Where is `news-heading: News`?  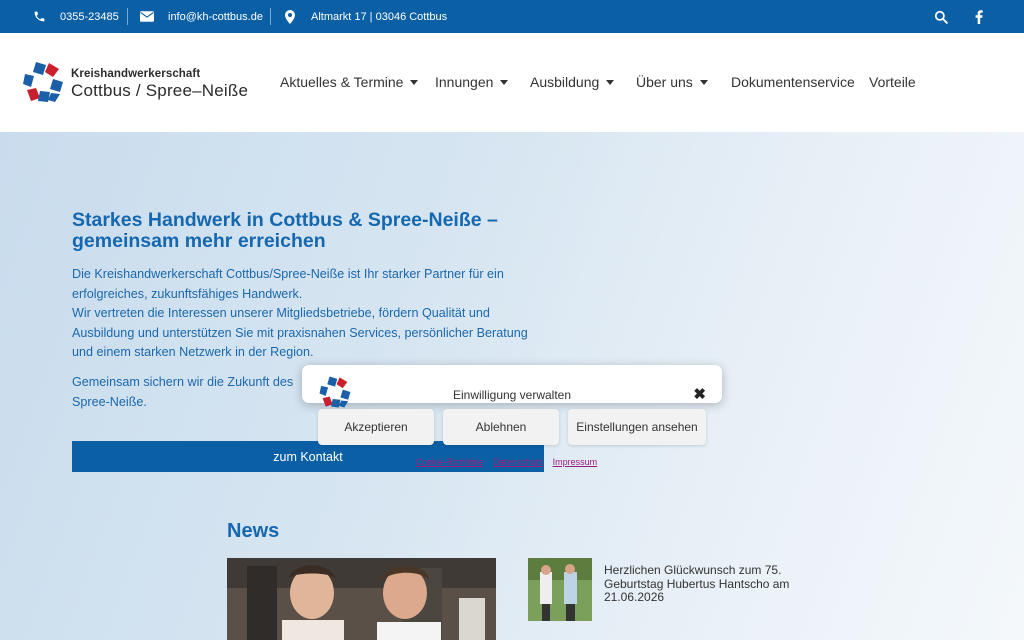 news-heading: News is located at coordinates (253, 531).